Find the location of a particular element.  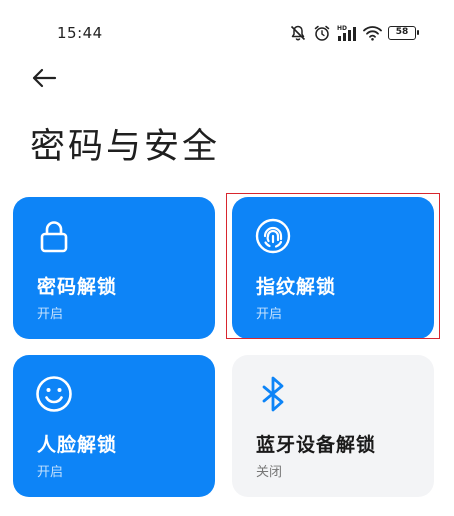

fingerprint-icon is located at coordinates (273, 236).